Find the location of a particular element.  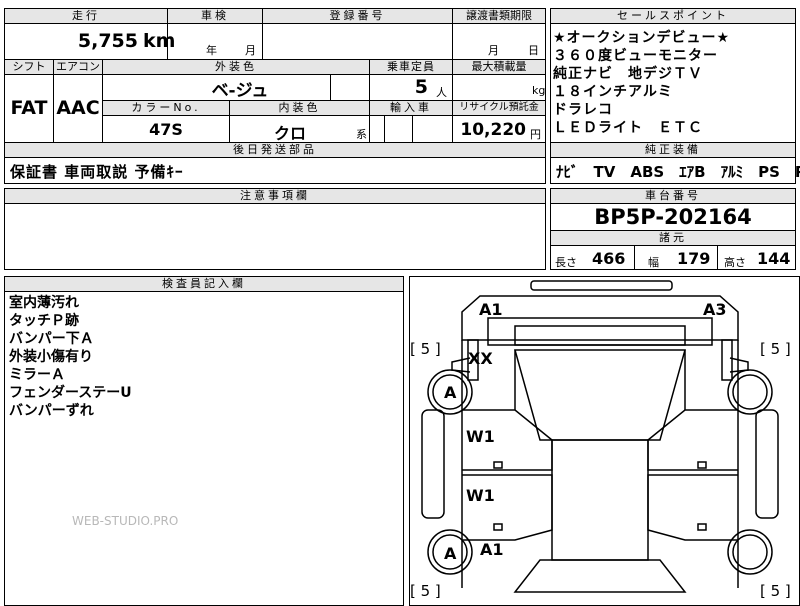

interior-color-value: クロ is located at coordinates (289, 133).